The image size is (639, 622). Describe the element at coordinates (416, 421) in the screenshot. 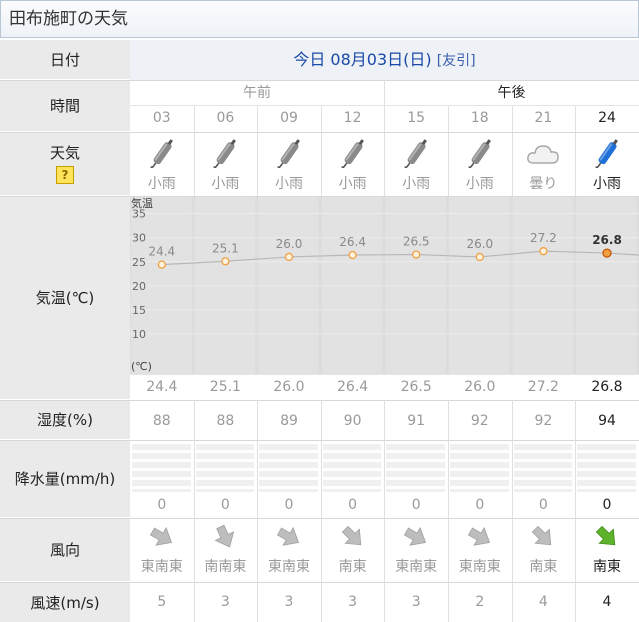

I see `humidity-value: 91` at that location.